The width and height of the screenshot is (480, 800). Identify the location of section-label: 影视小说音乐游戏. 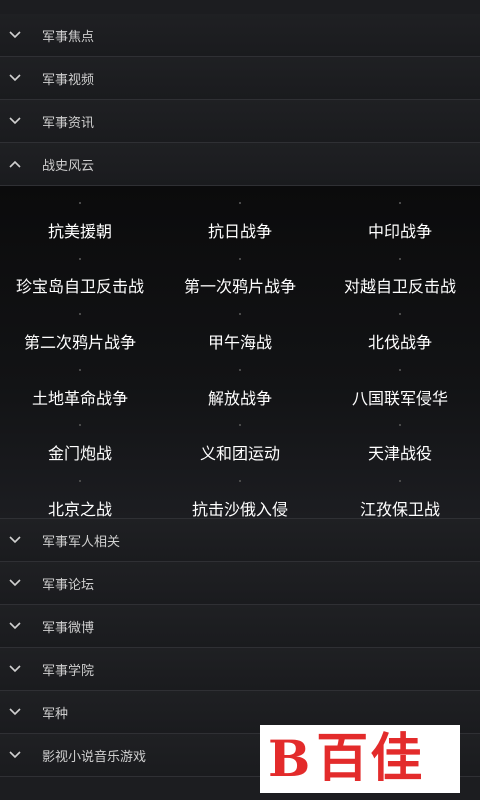
(94, 757).